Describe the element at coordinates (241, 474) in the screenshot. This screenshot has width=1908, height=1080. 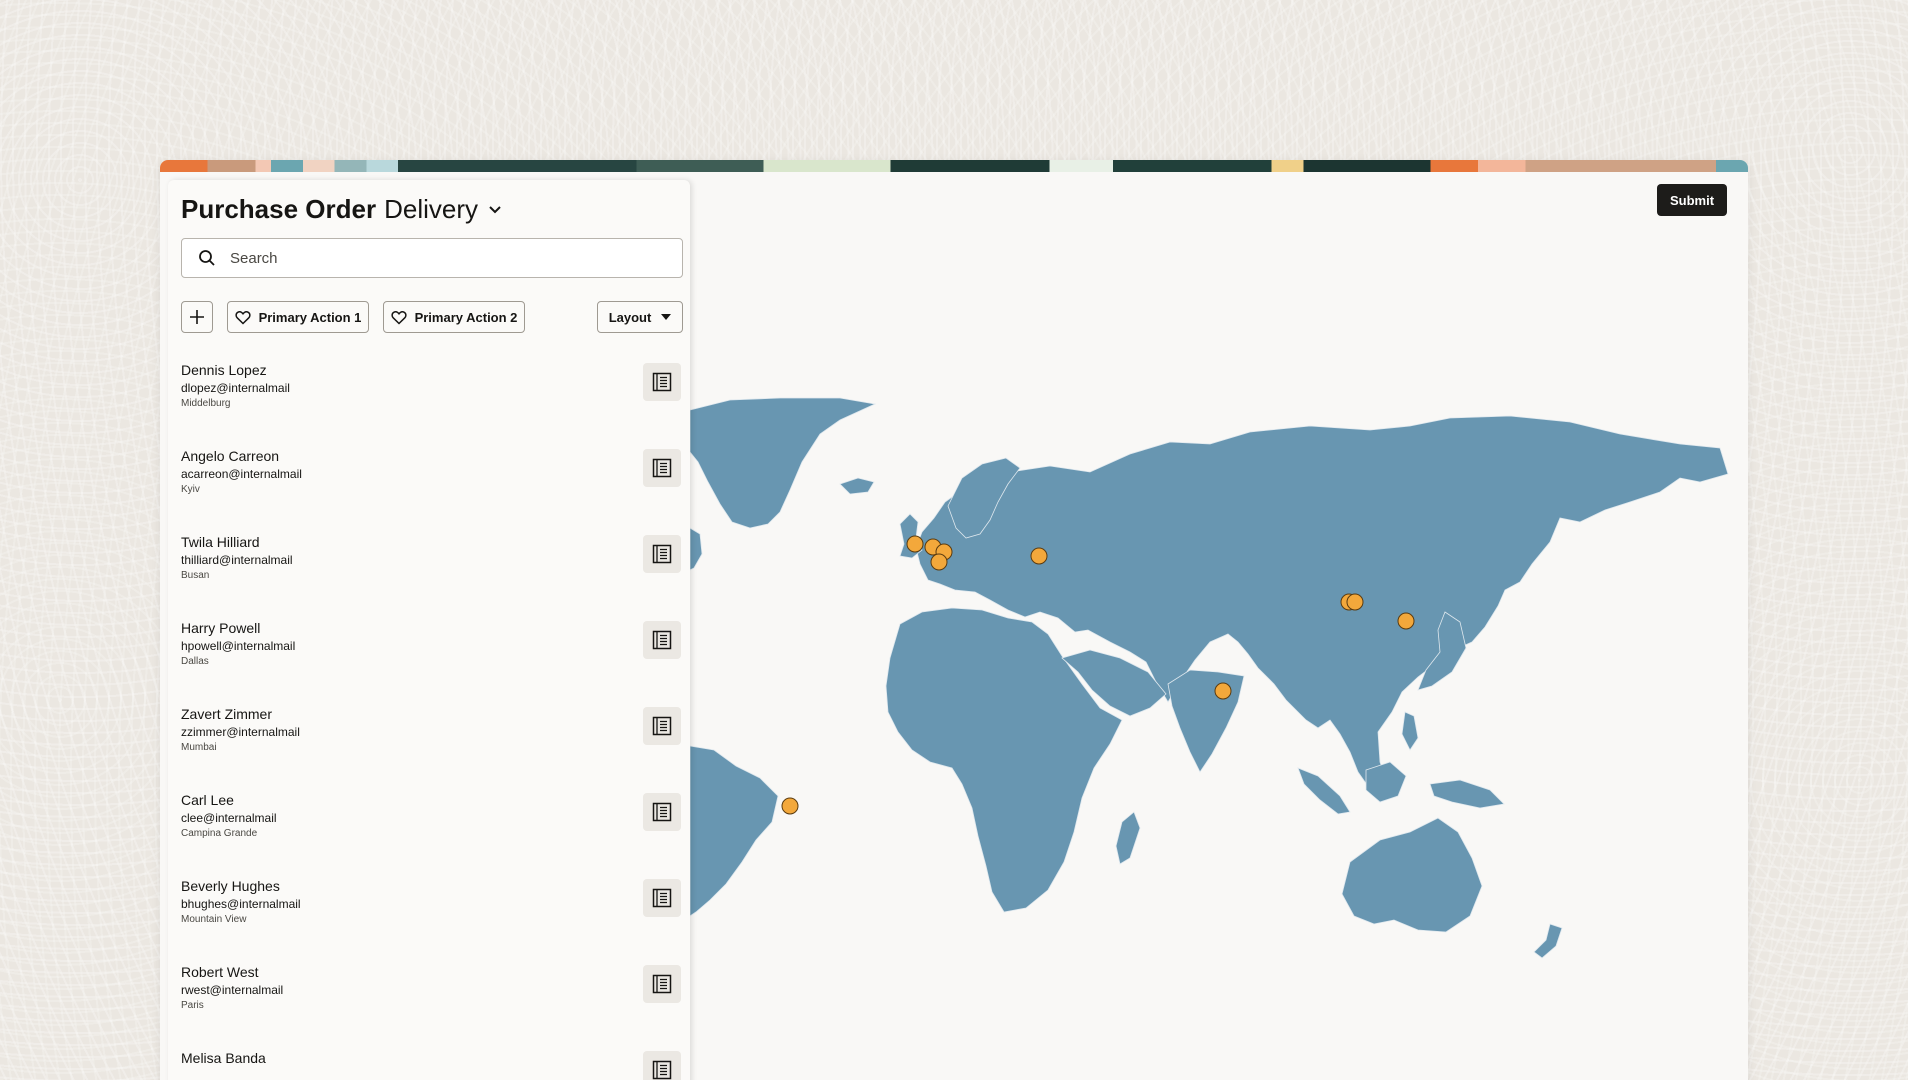
I see `contact-email: acarreon@internalmail` at that location.